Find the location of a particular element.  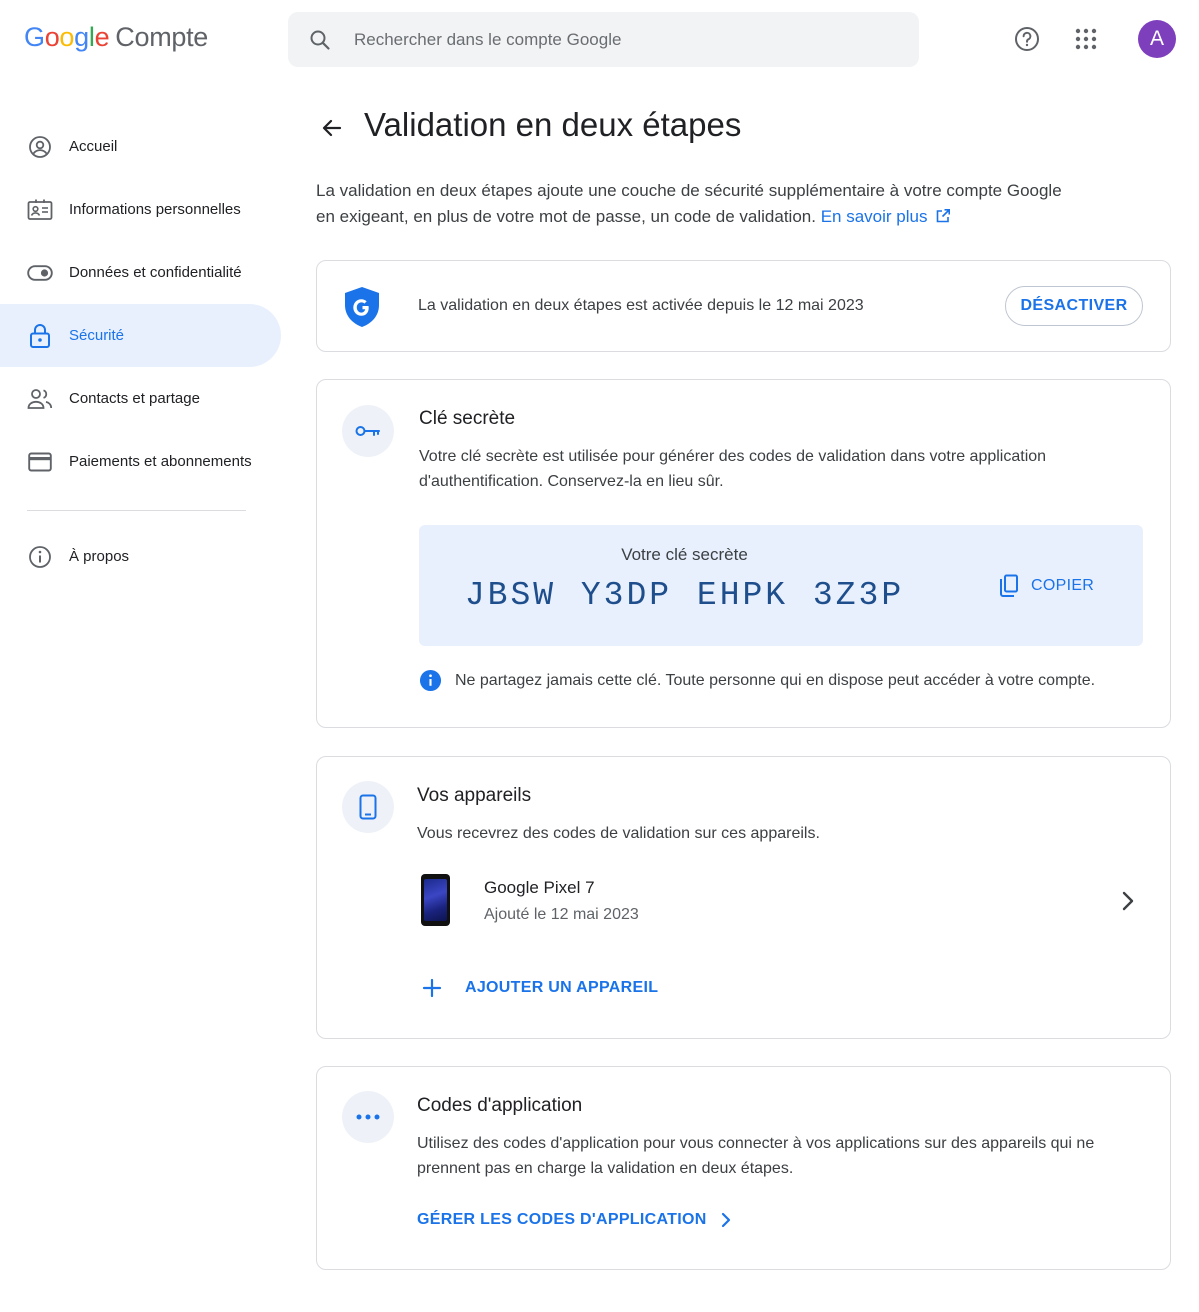

copy-button: COPIER is located at coordinates (1045, 586).